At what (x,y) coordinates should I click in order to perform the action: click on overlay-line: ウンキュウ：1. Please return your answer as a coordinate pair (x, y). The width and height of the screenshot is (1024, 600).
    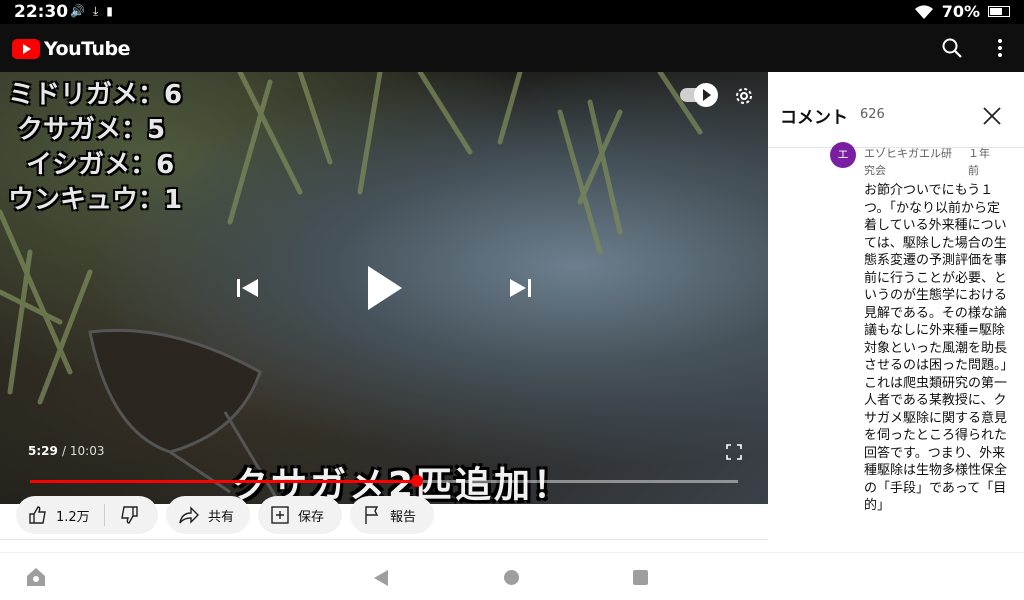
    Looking at the image, I should click on (95, 200).